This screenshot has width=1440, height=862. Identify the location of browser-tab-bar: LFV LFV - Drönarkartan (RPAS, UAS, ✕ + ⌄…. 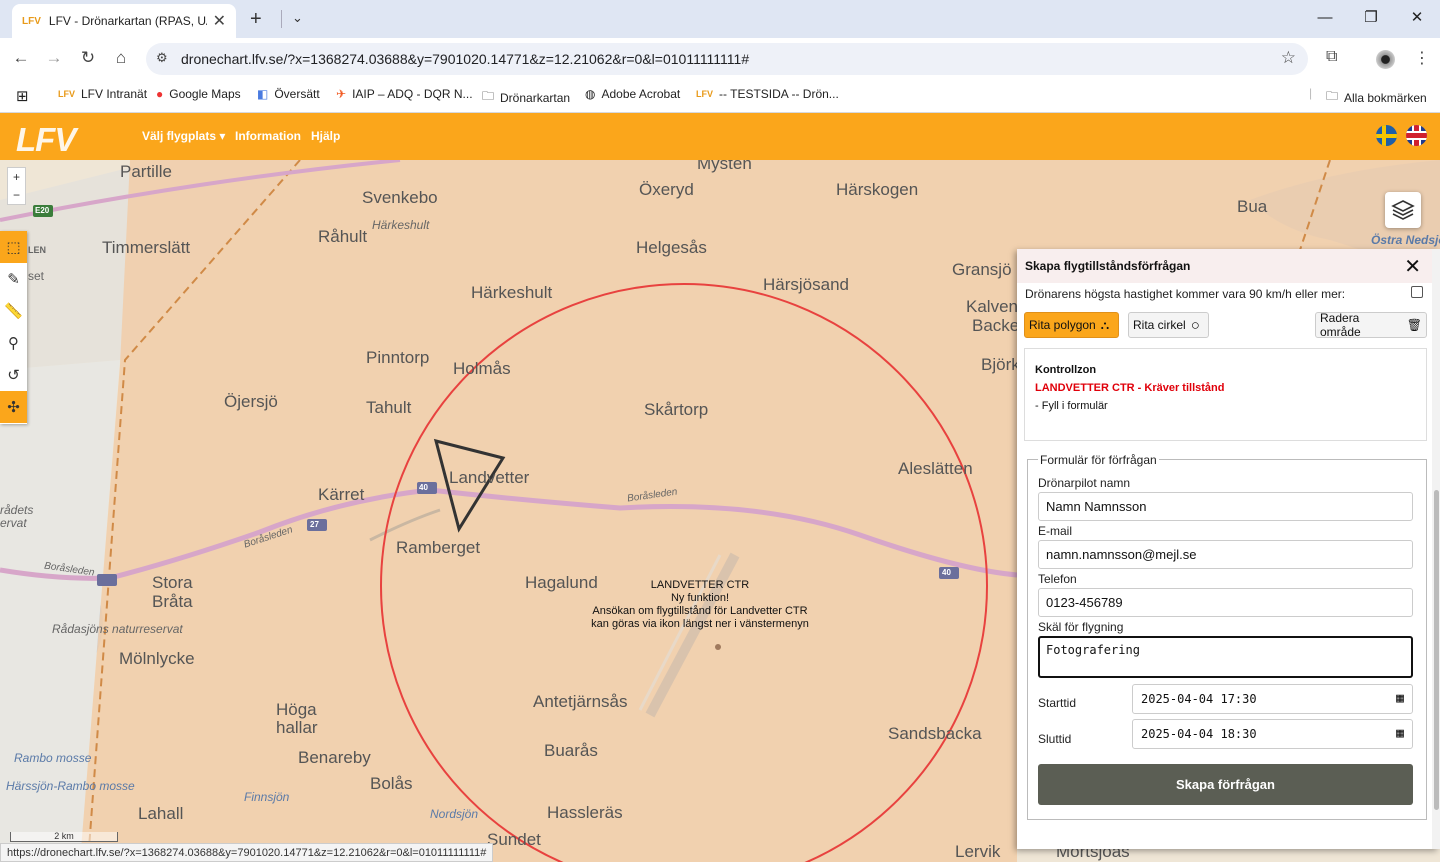
(720, 19).